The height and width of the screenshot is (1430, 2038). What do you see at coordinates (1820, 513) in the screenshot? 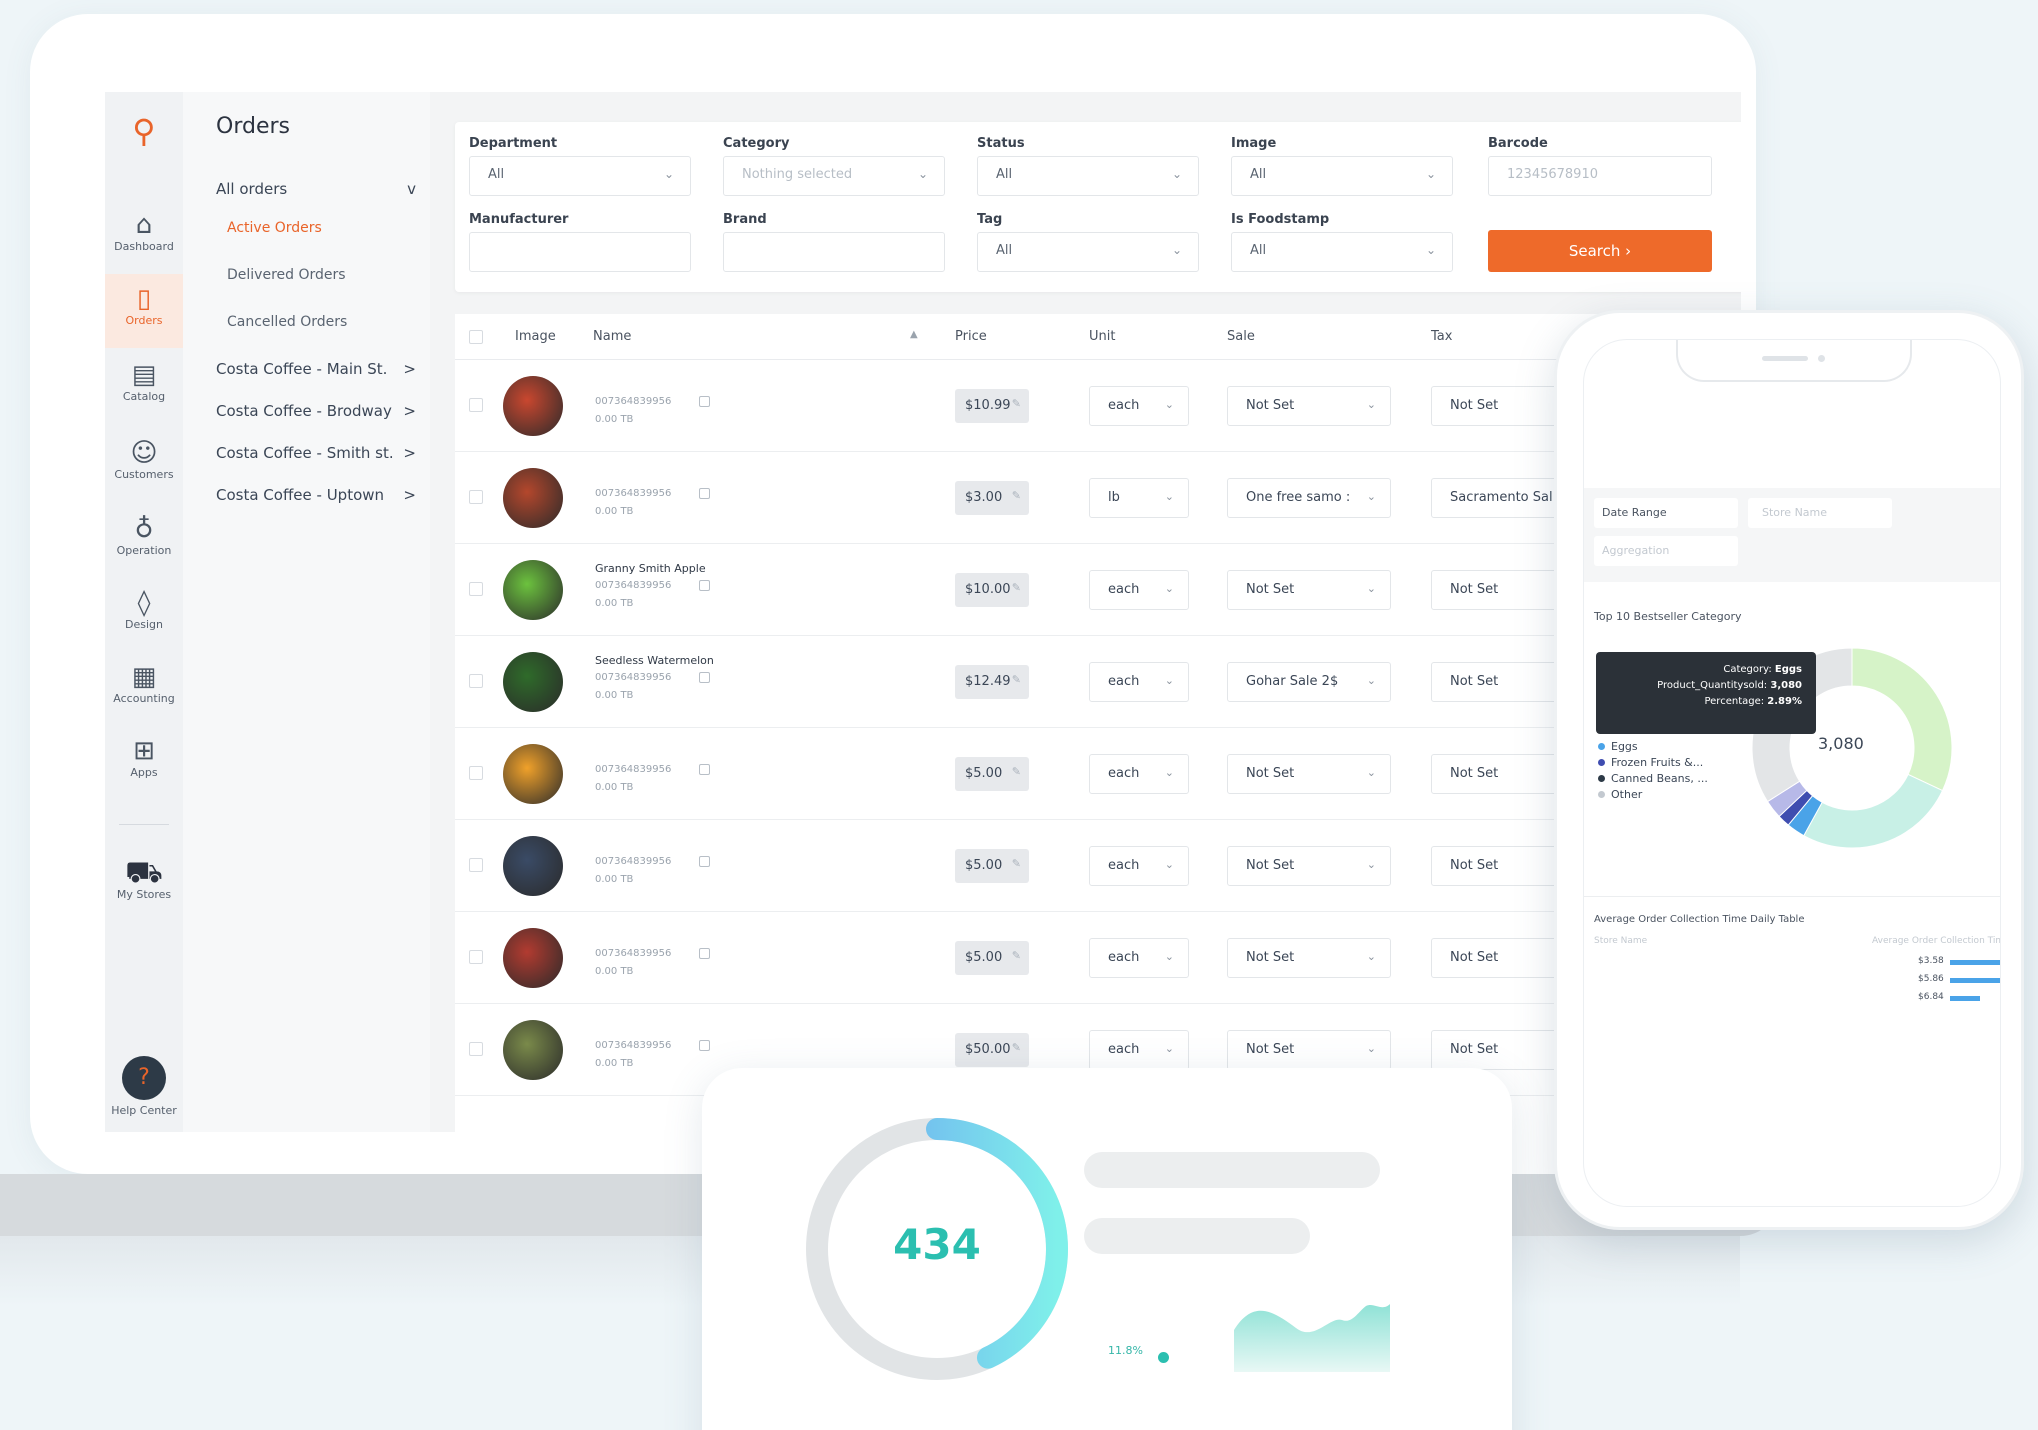
I see `store-name-select: Store Name` at bounding box center [1820, 513].